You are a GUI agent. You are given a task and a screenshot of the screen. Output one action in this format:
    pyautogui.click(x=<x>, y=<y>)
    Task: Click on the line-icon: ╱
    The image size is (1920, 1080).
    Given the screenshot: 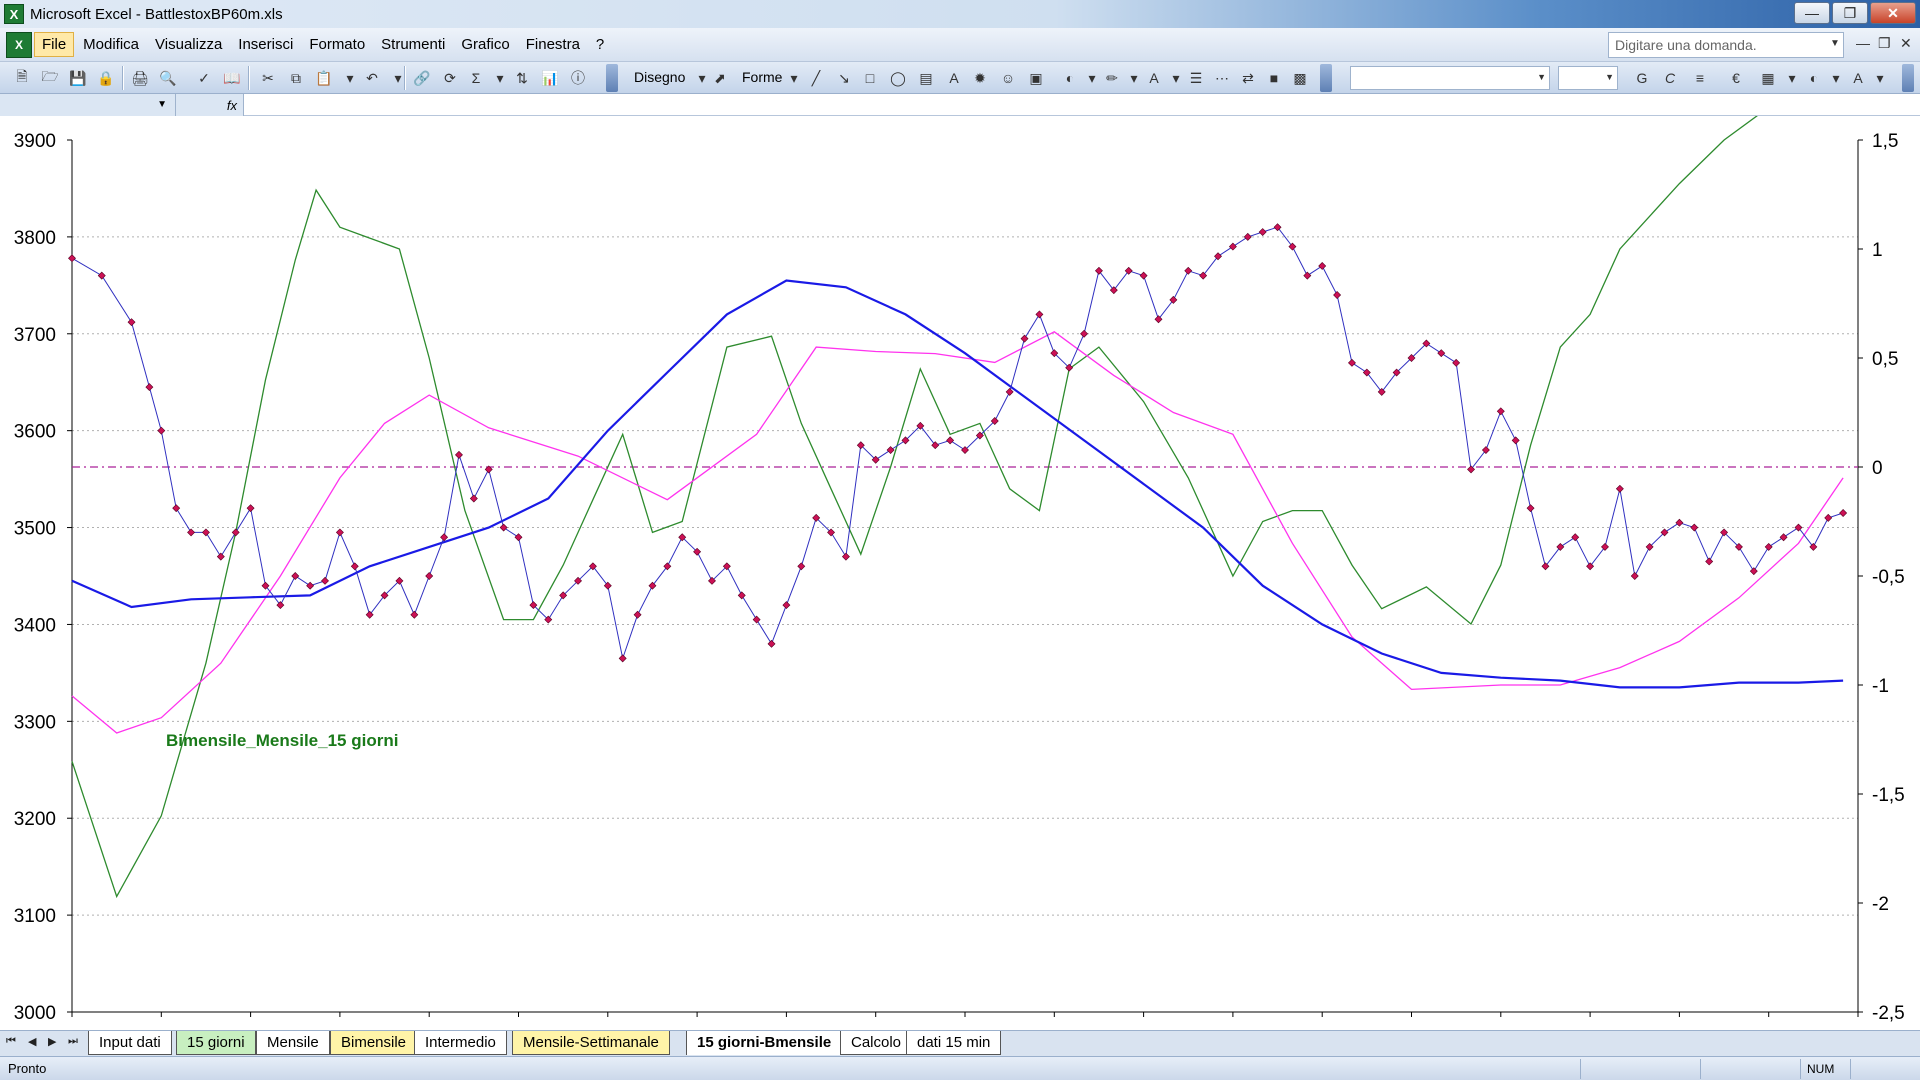 What is the action you would take?
    pyautogui.click(x=816, y=78)
    